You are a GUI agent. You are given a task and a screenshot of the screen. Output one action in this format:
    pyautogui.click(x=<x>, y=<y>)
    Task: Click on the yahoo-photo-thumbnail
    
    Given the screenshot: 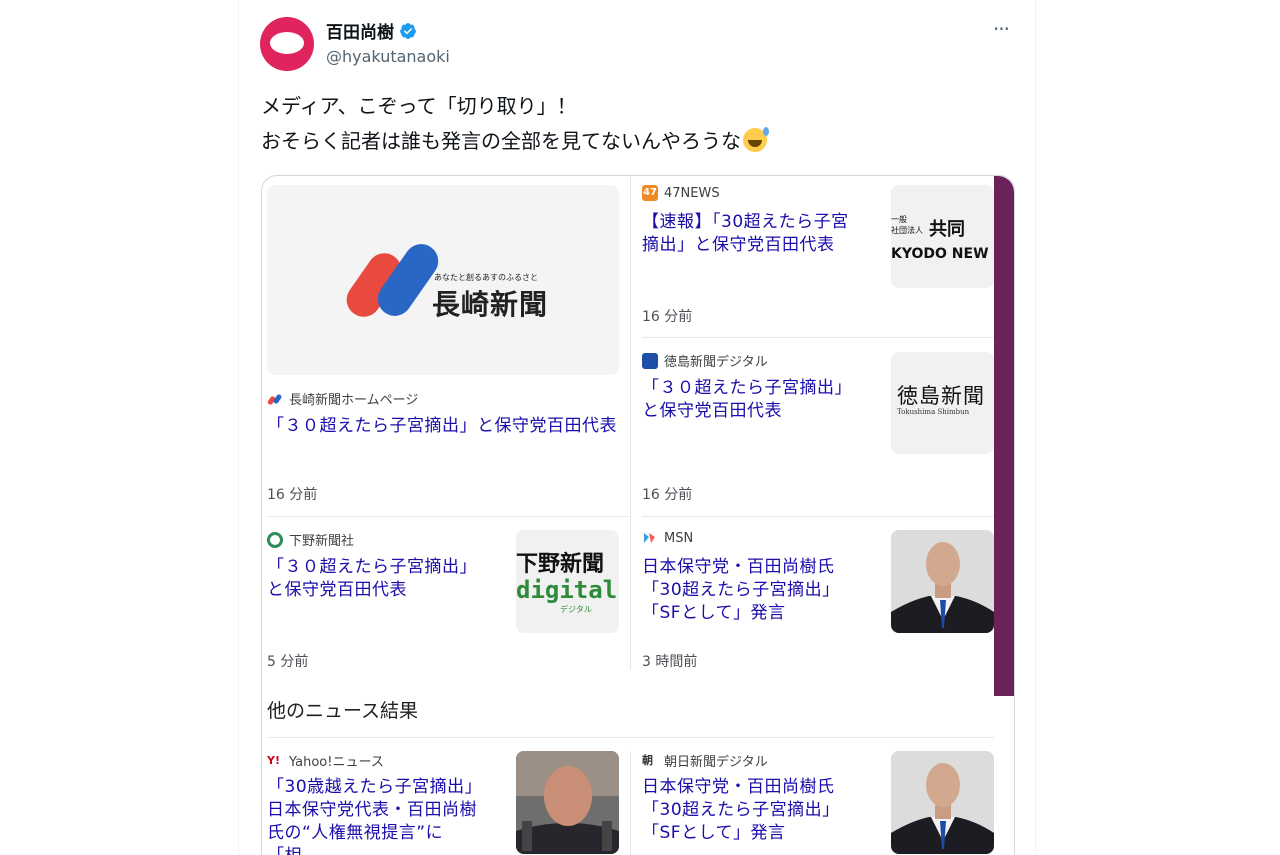 What is the action you would take?
    pyautogui.click(x=567, y=802)
    